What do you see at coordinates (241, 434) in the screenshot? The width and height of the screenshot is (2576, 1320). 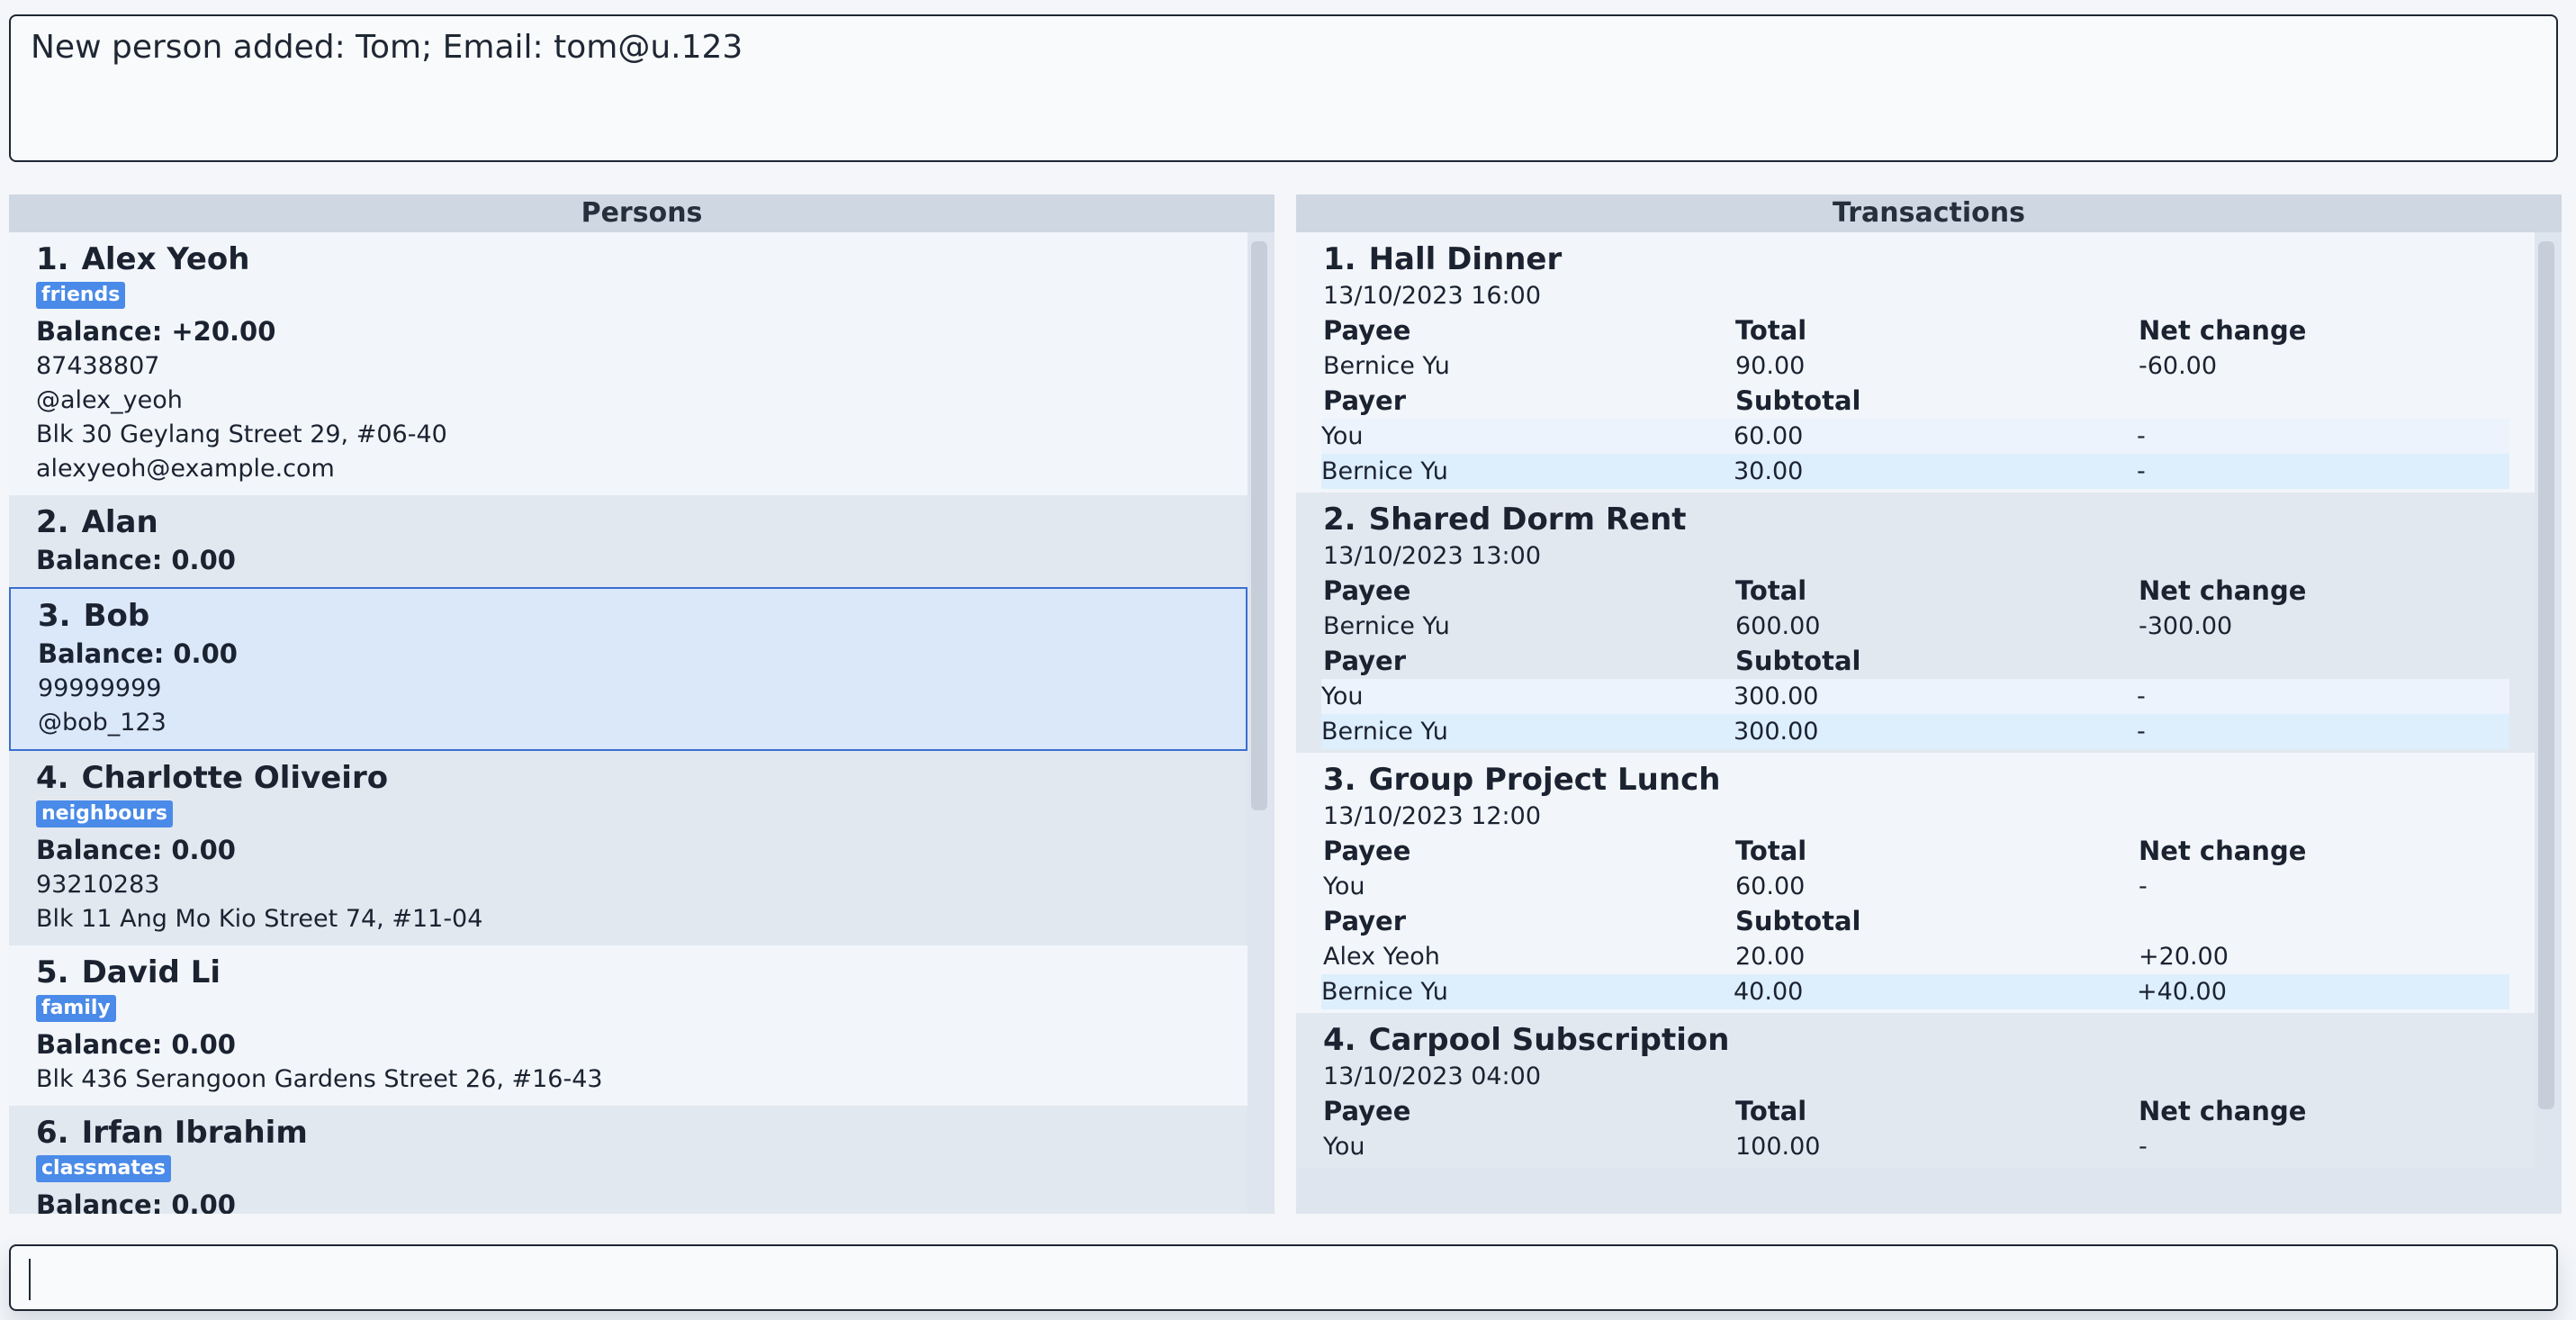 I see `person-address: Blk 30 Geylang Street 29, #06-40` at bounding box center [241, 434].